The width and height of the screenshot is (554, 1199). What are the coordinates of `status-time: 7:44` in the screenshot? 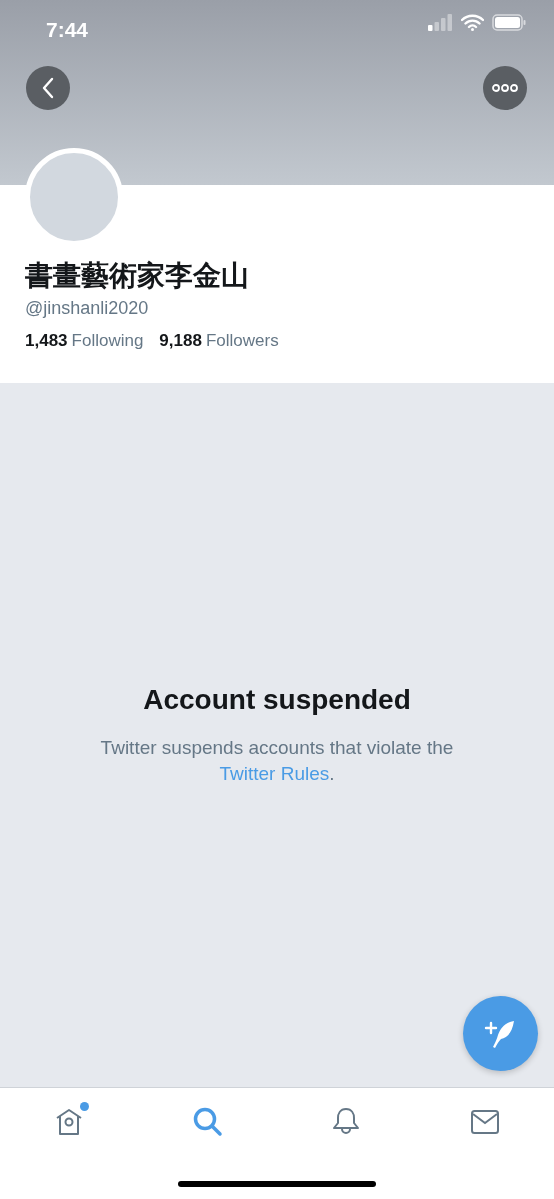 It's located at (67, 30).